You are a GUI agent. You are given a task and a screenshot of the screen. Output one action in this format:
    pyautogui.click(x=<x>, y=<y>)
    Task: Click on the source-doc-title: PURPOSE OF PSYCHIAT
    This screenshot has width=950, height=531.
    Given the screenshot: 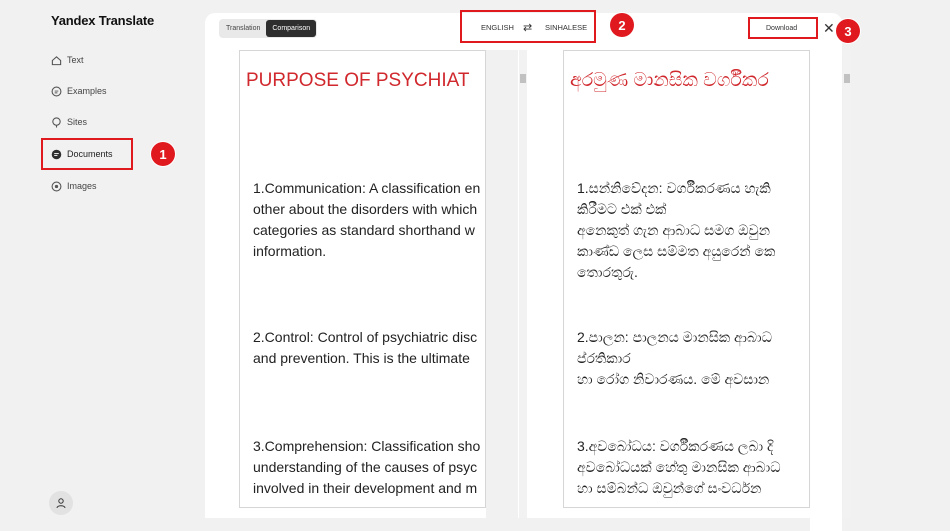 What is the action you would take?
    pyautogui.click(x=358, y=80)
    